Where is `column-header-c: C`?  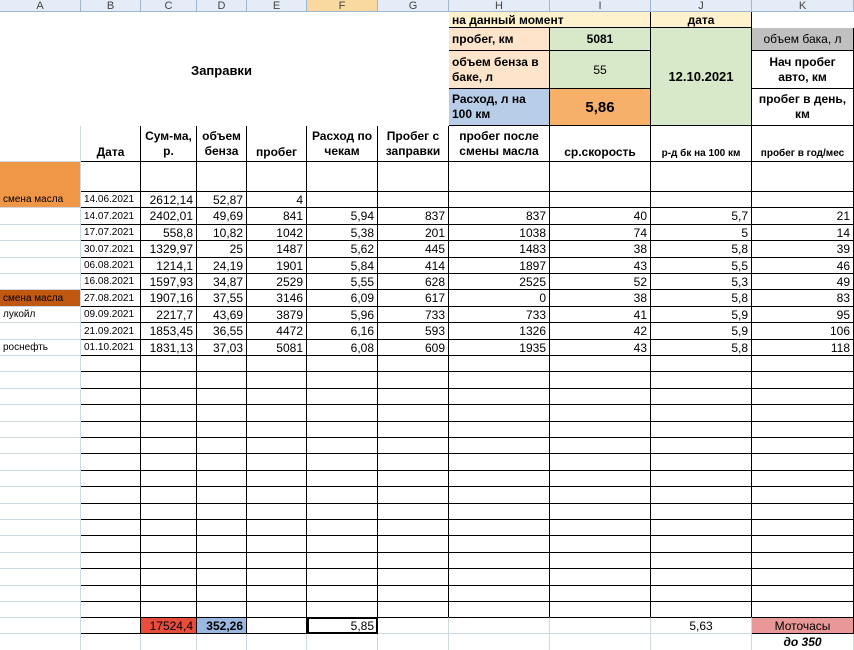 column-header-c: C is located at coordinates (169, 6).